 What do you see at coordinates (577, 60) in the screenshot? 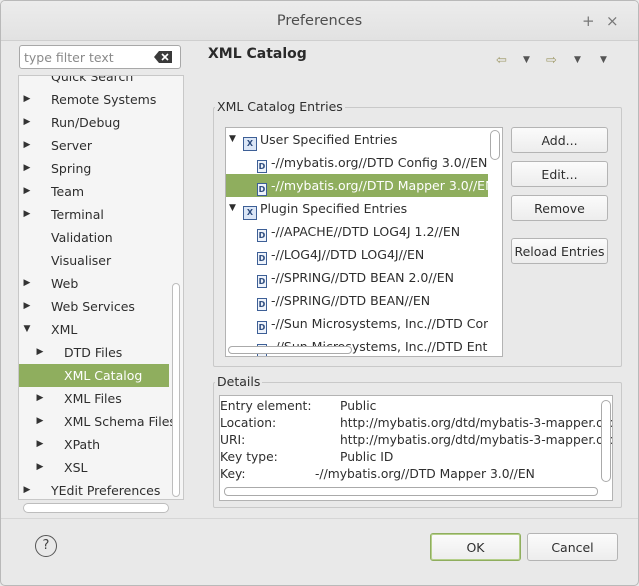
I see `forward-menu-chevron-icon: ▼` at bounding box center [577, 60].